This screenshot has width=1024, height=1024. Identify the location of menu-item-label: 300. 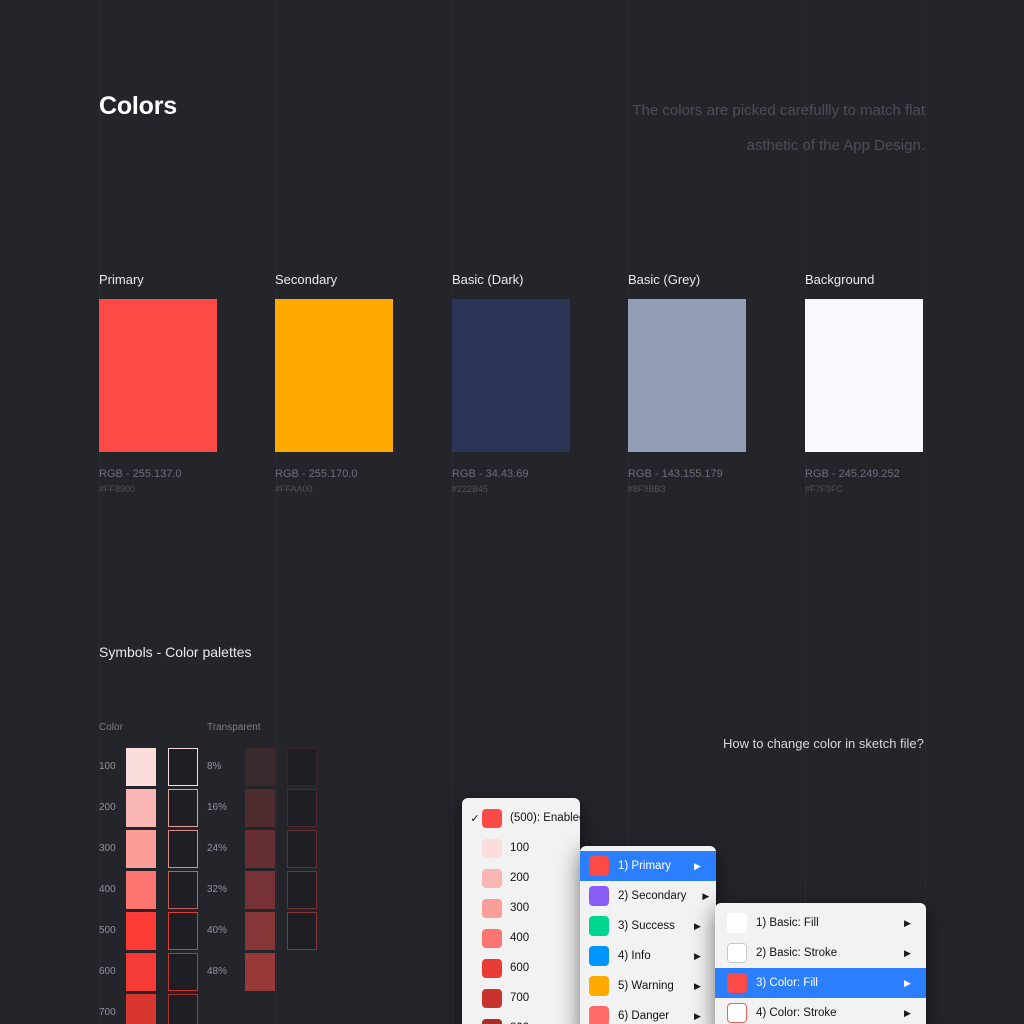
(520, 908).